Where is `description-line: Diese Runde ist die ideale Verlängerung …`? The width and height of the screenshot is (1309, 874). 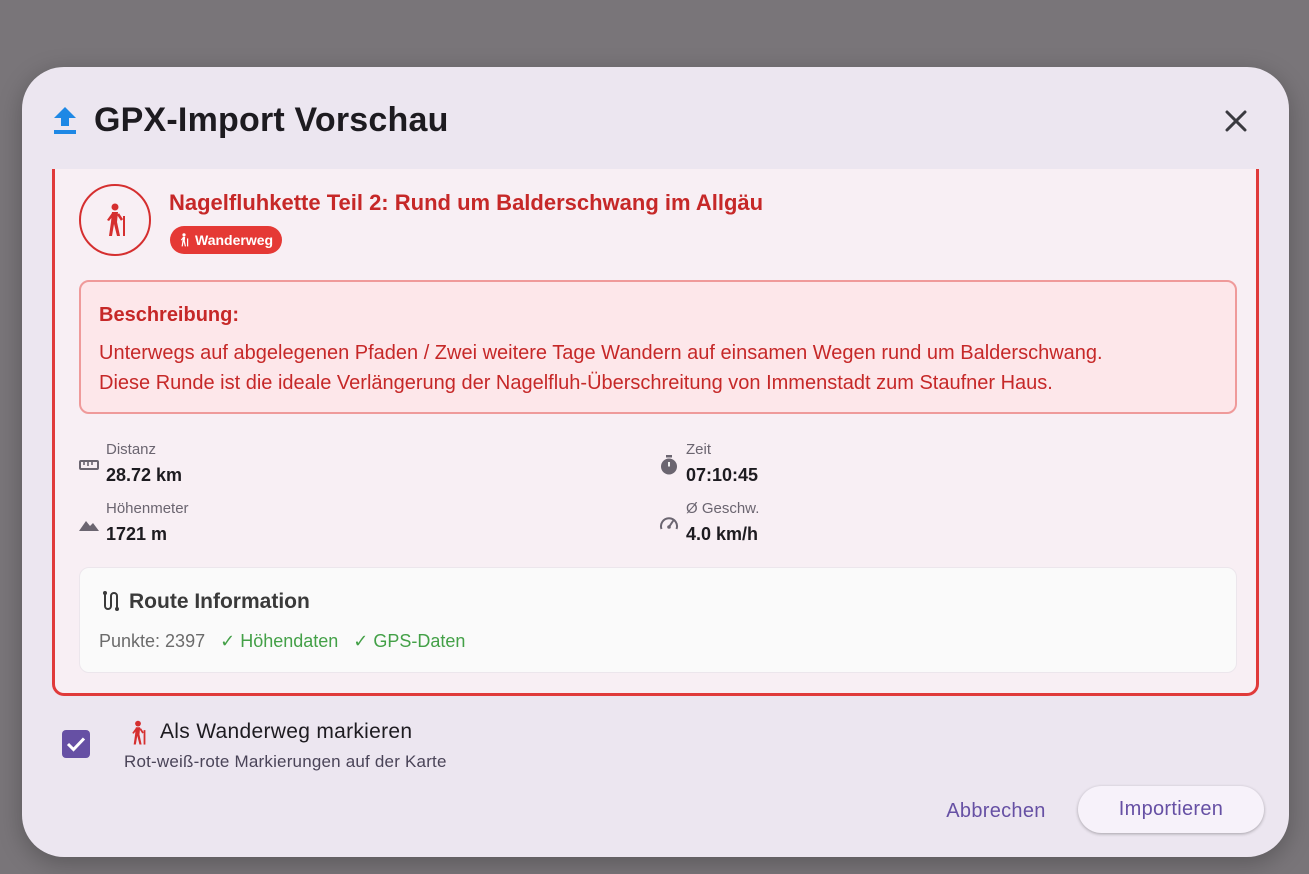 description-line: Diese Runde ist die ideale Verlängerung … is located at coordinates (576, 383).